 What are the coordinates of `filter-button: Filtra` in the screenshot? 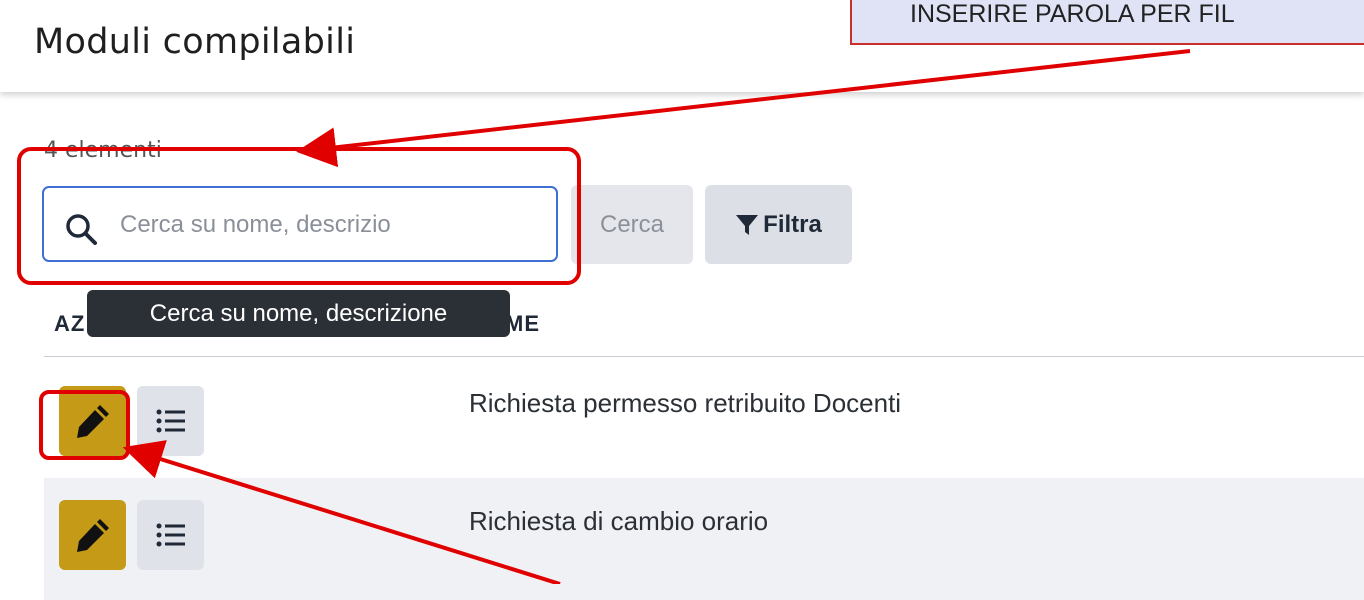 It's located at (778, 224).